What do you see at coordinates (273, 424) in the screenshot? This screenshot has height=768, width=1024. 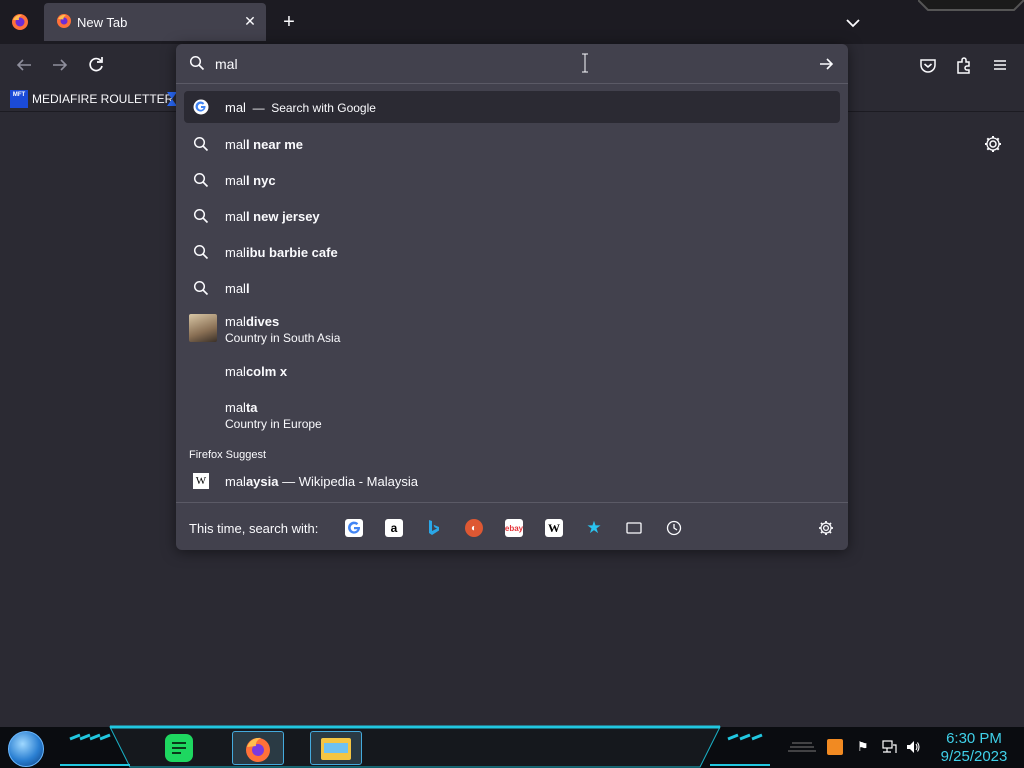 I see `suggestion-description: Country in Europe` at bounding box center [273, 424].